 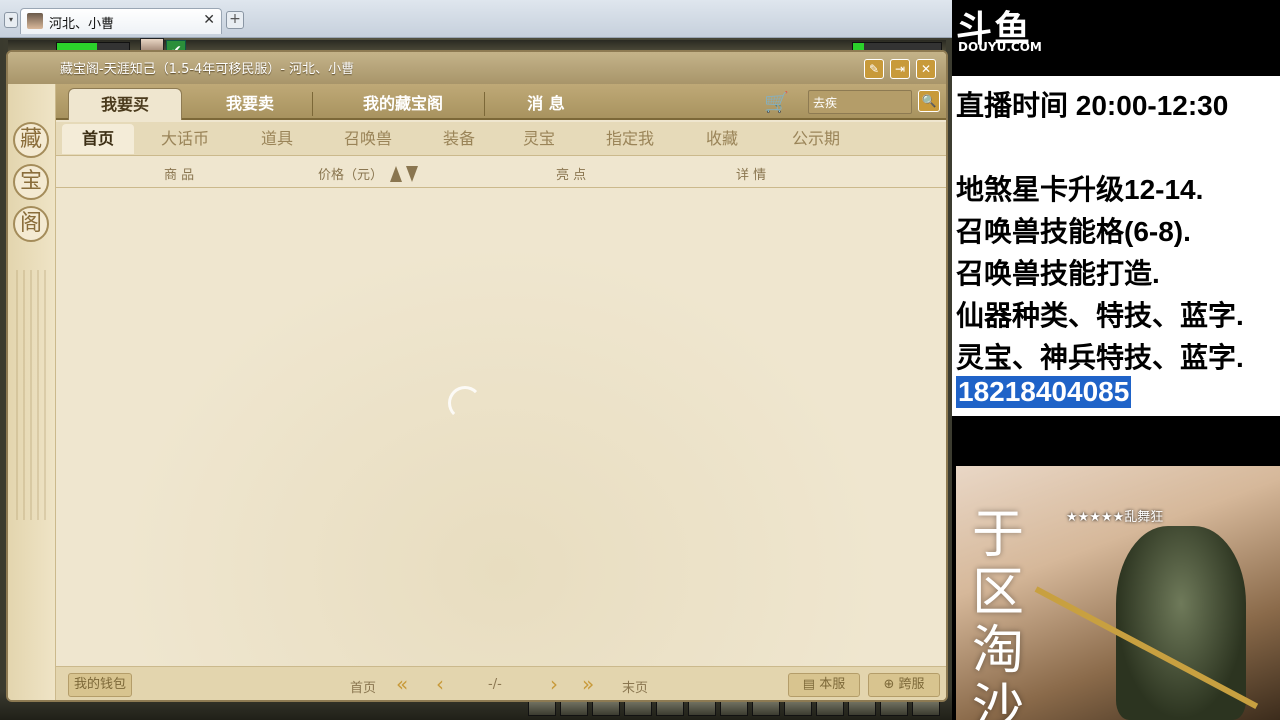 What do you see at coordinates (350, 173) in the screenshot?
I see `column-price: 价格（元）` at bounding box center [350, 173].